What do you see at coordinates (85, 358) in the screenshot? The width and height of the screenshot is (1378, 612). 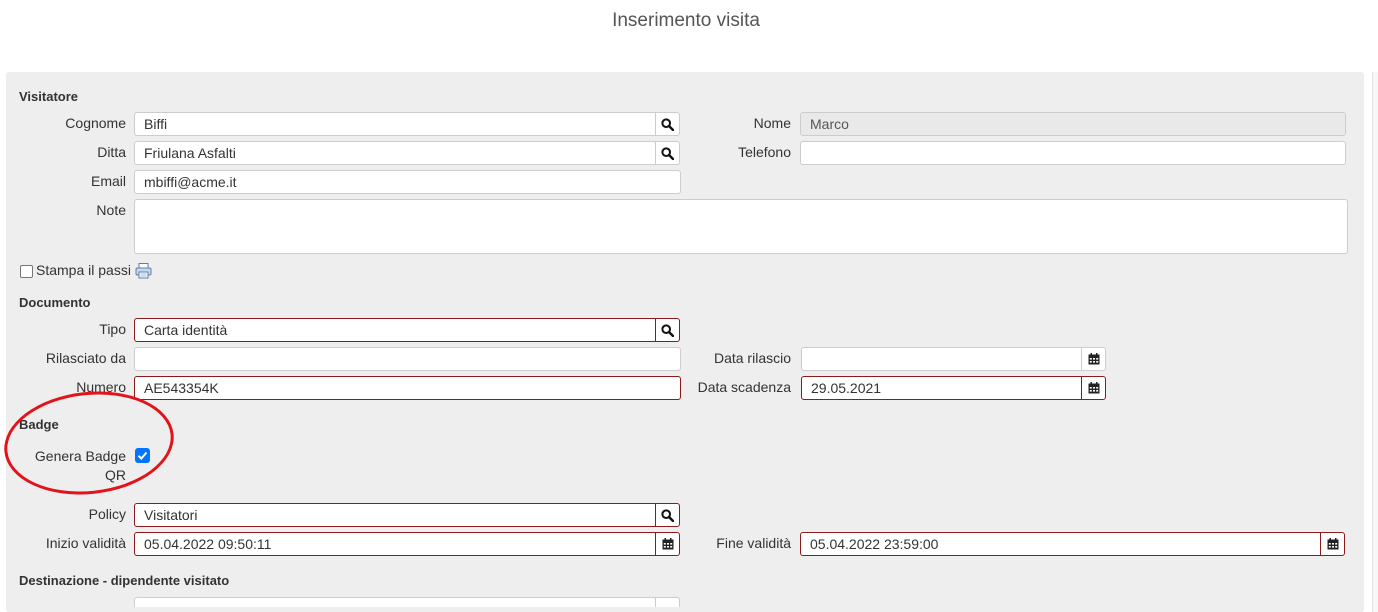 I see `rilasciato-da-label: Rilasciato da` at bounding box center [85, 358].